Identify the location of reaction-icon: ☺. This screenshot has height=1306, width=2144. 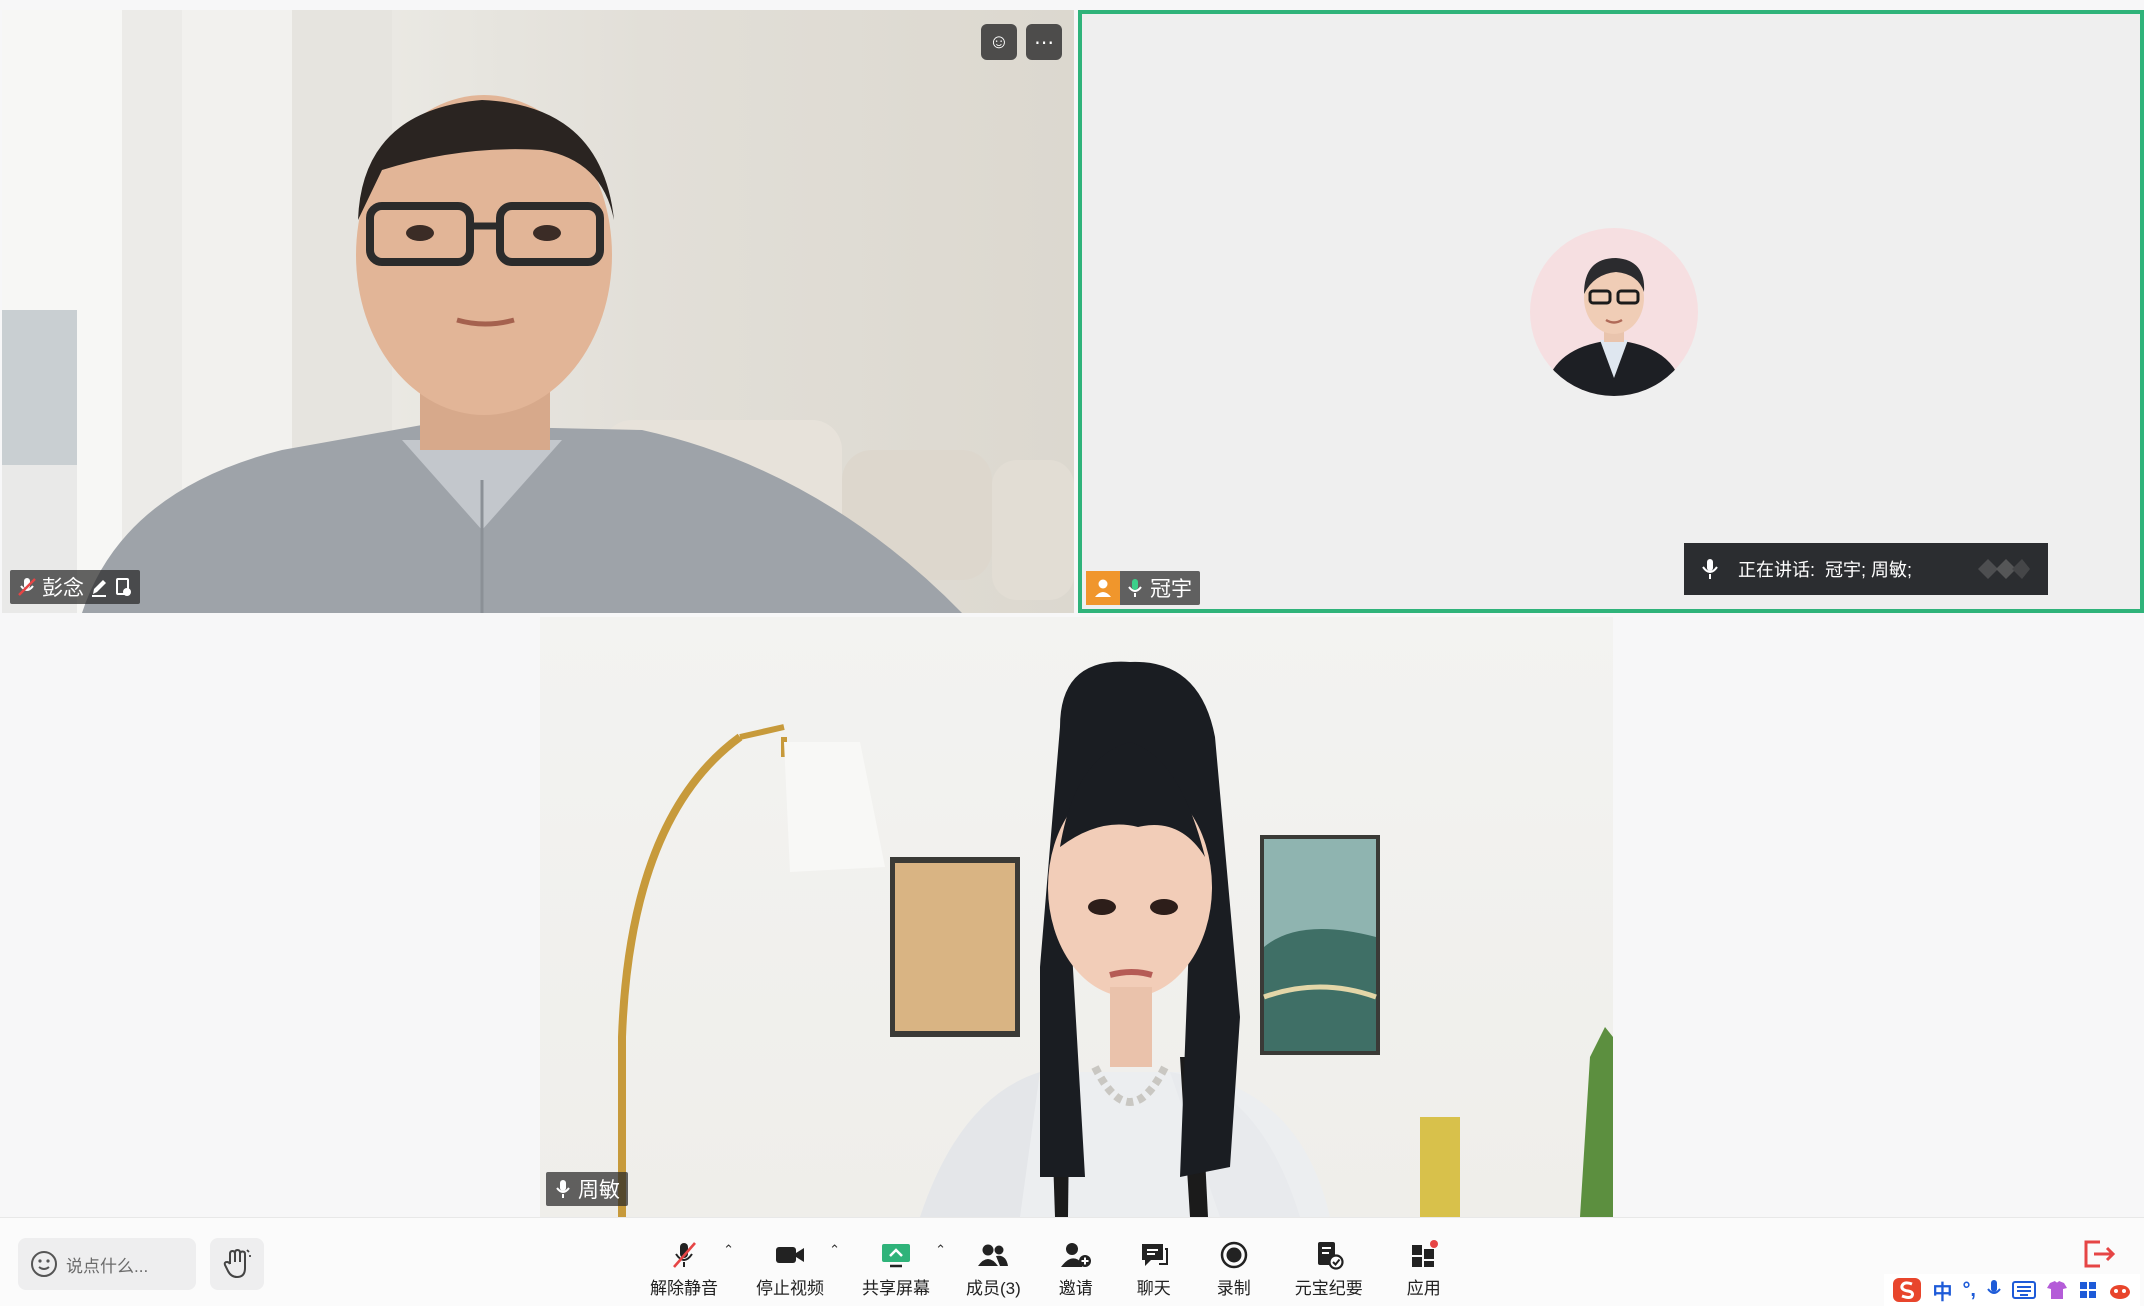
(999, 42).